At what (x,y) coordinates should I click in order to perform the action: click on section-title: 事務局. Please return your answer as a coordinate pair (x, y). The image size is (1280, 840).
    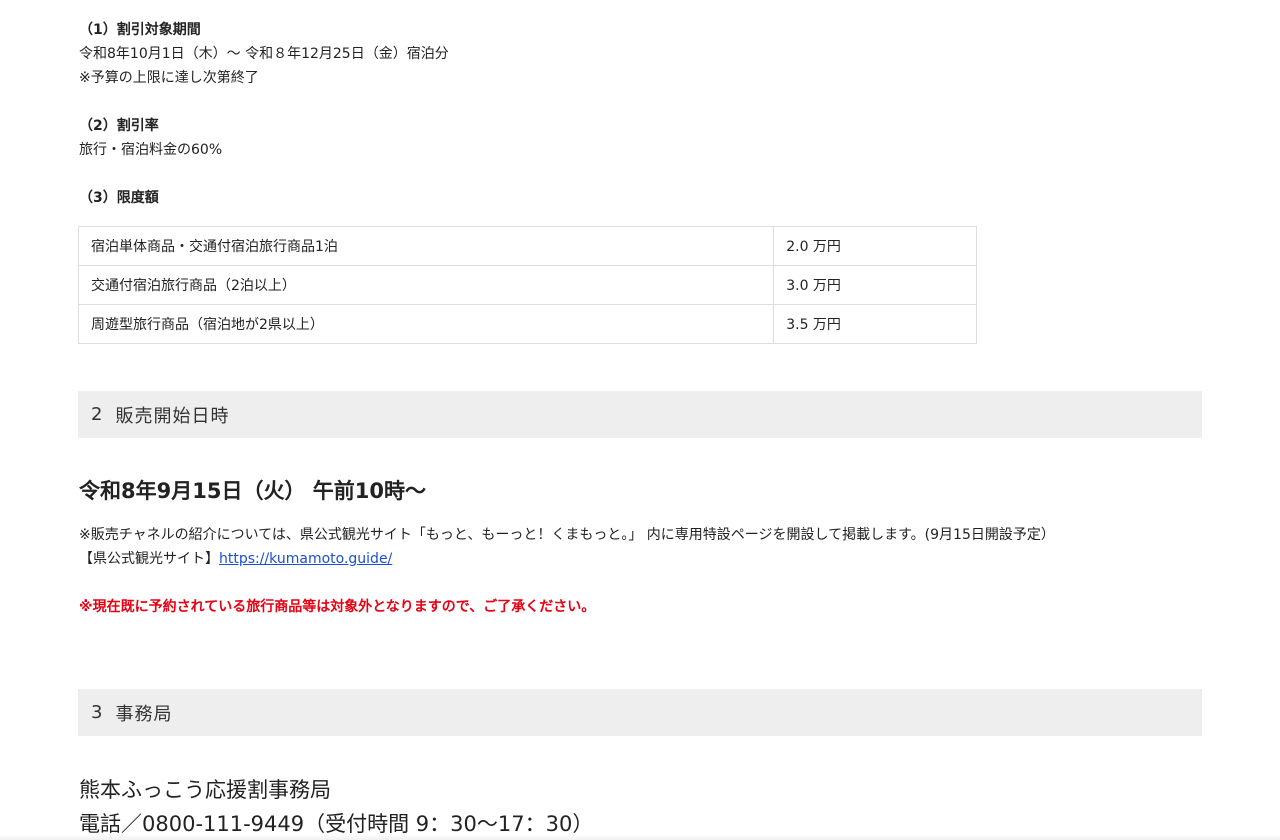
    Looking at the image, I should click on (144, 714).